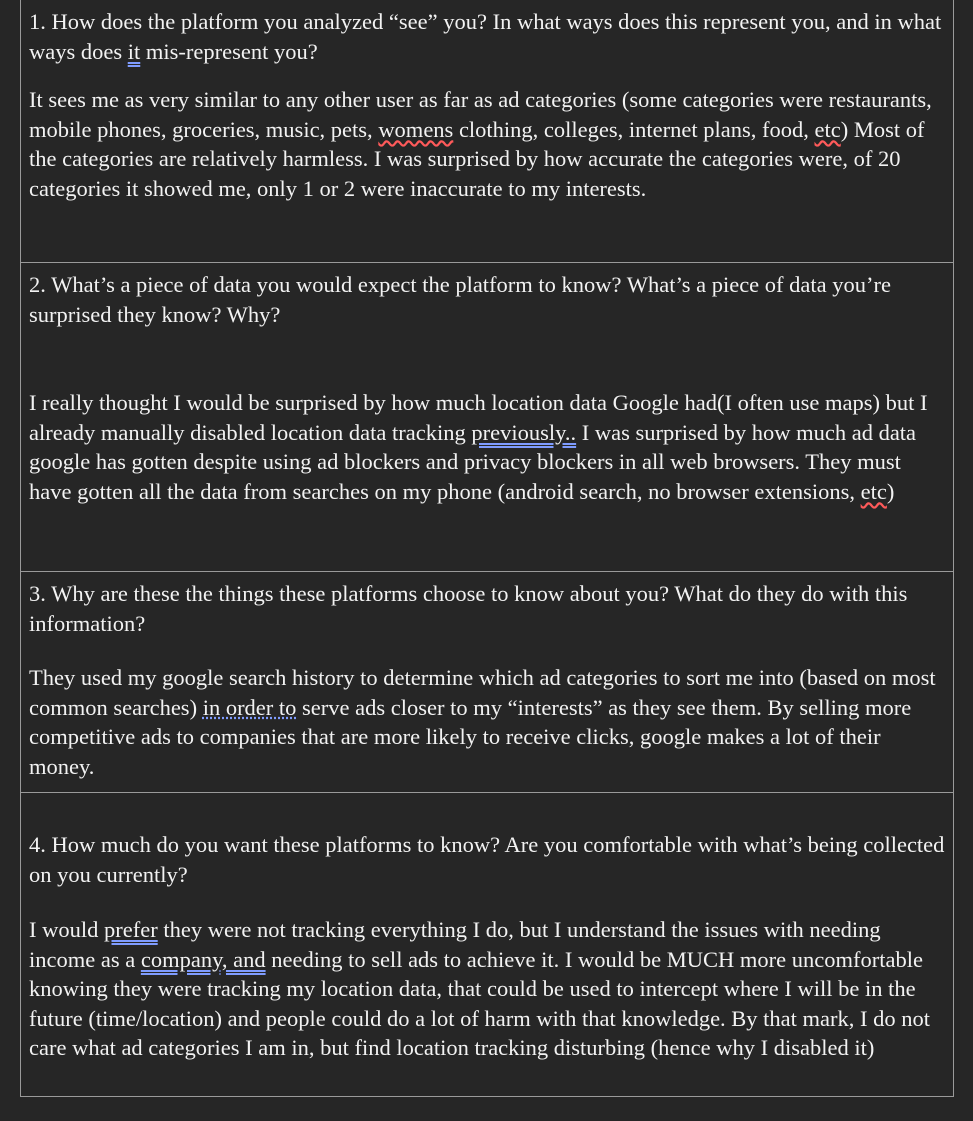 This screenshot has height=1121, width=973. Describe the element at coordinates (523, 432) in the screenshot. I see `grammar-flag-previously: previously..` at that location.